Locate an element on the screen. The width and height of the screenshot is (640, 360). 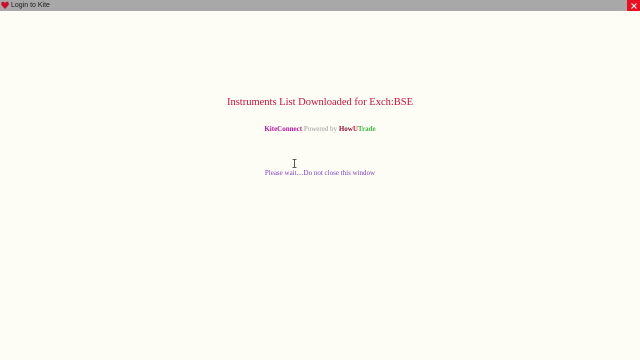
wait-message: Please wait....Do not close this window is located at coordinates (320, 173).